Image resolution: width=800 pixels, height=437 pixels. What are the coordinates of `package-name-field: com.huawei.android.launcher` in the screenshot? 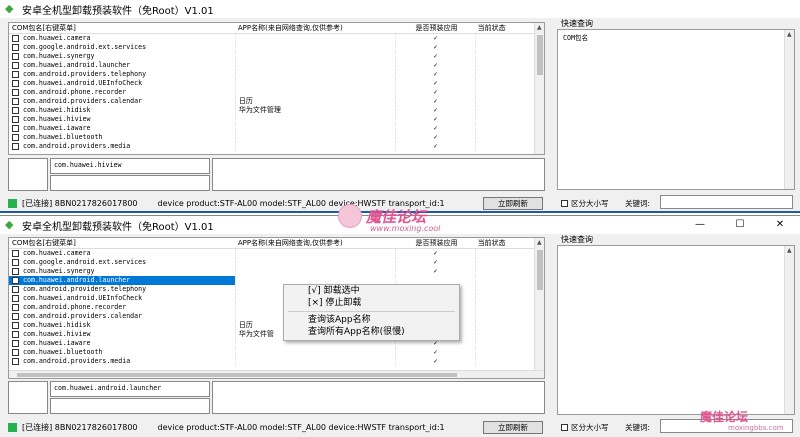 It's located at (130, 389).